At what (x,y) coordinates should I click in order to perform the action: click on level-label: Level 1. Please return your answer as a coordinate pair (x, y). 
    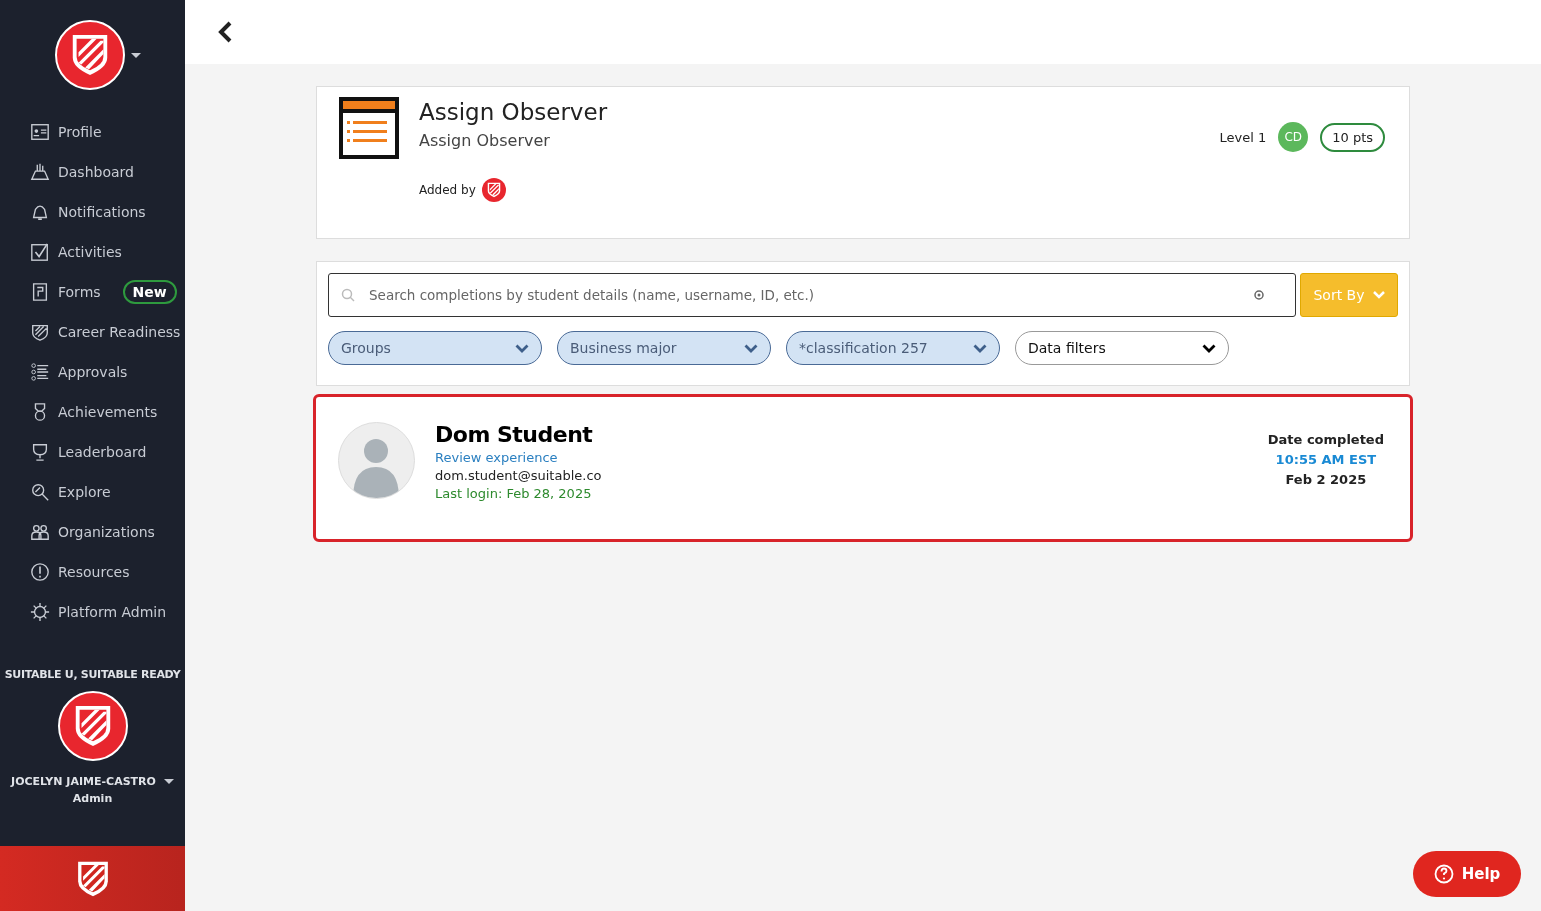
    Looking at the image, I should click on (1243, 137).